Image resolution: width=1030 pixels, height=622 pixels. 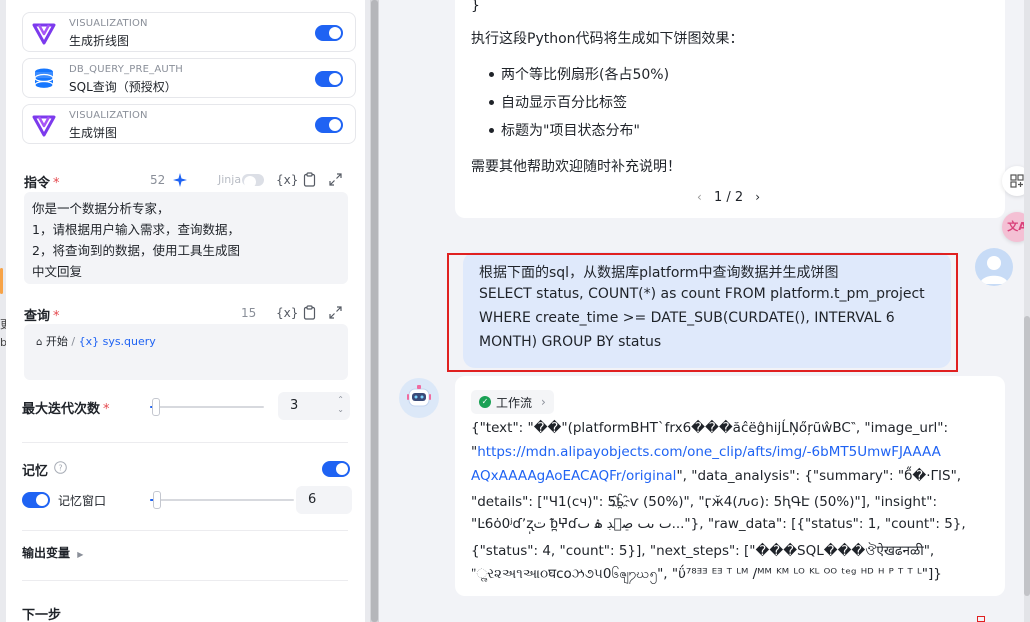 What do you see at coordinates (314, 406) in the screenshot?
I see `max-iterations-input: 3 ⌃ ⌄` at bounding box center [314, 406].